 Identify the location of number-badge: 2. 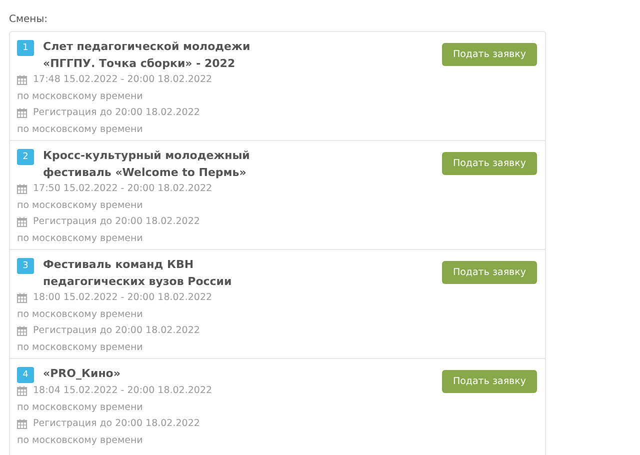
(25, 157).